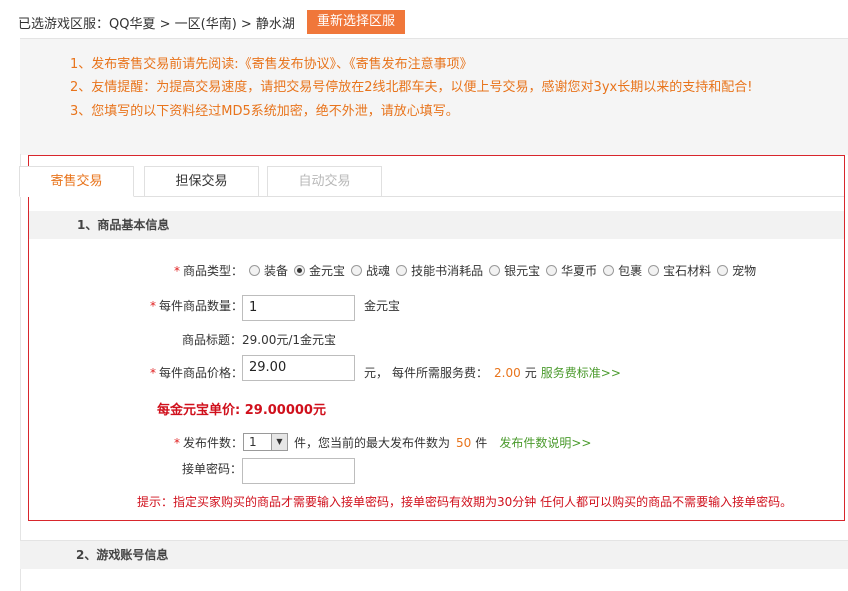  Describe the element at coordinates (507, 372) in the screenshot. I see `fee-value: 2.00` at that location.